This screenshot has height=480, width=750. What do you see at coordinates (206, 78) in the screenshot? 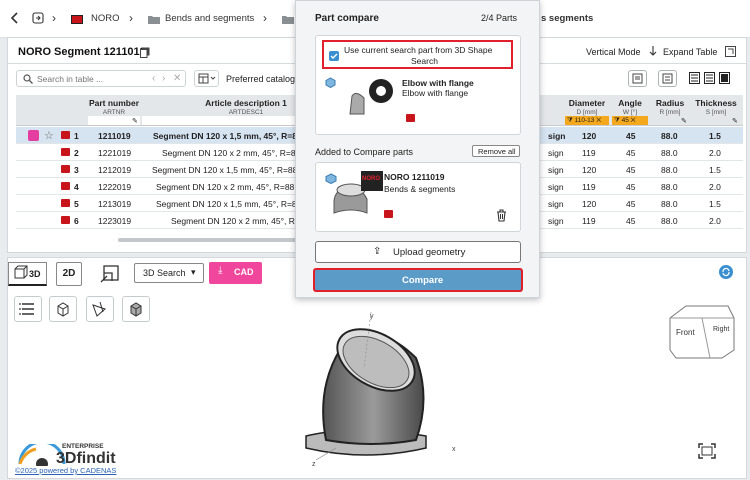
I see `column-select-button` at bounding box center [206, 78].